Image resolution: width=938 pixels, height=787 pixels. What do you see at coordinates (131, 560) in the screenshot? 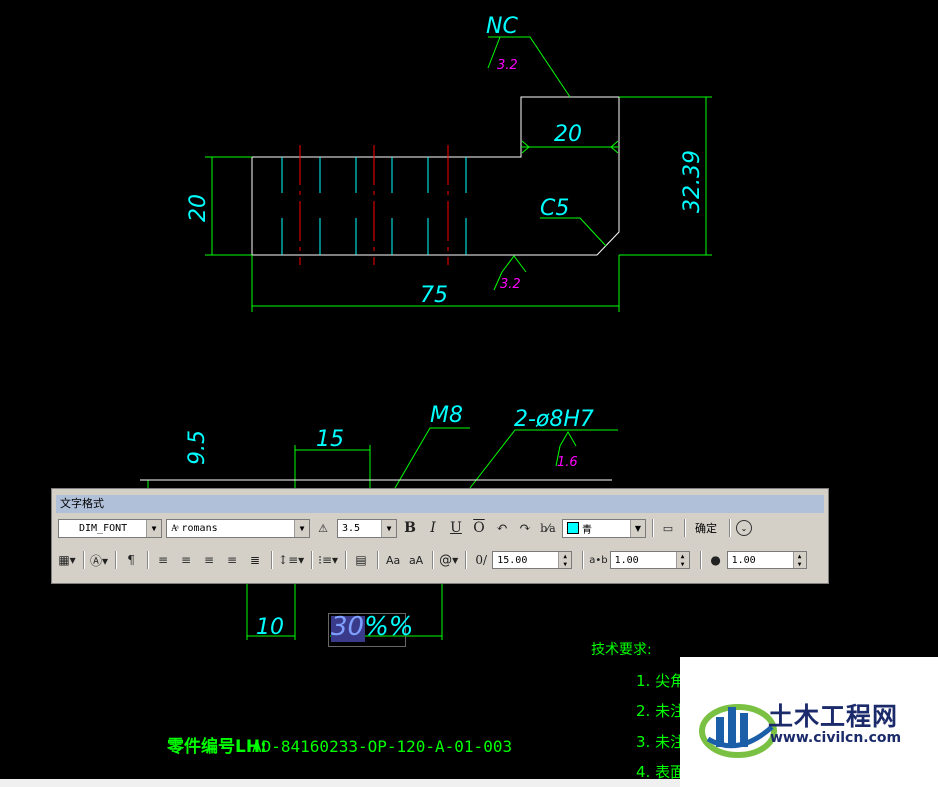
I see `paragraph-icon: ¶` at bounding box center [131, 560].